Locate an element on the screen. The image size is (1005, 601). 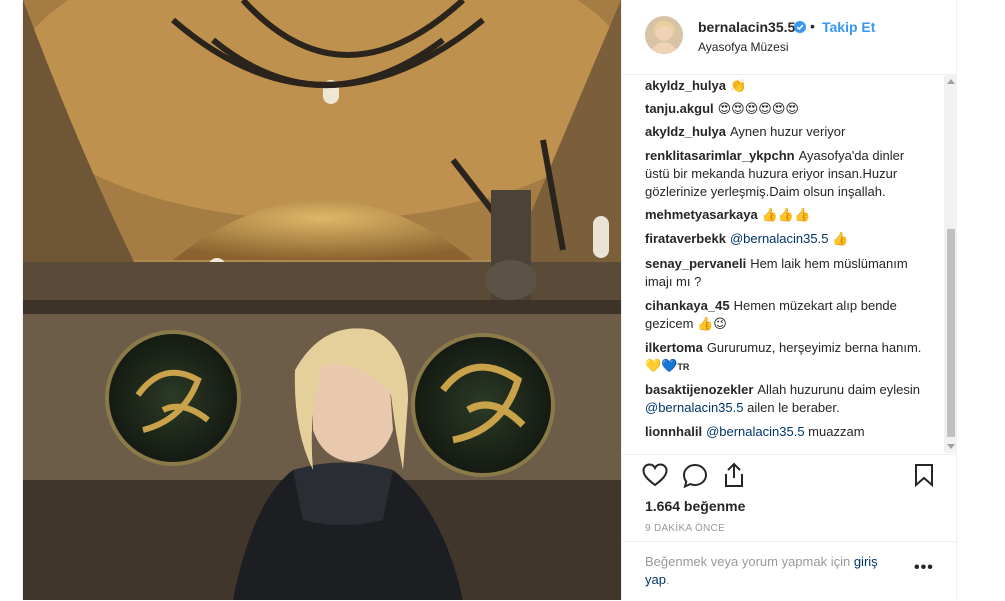
scroll-down-arrow-icon is located at coordinates (951, 446).